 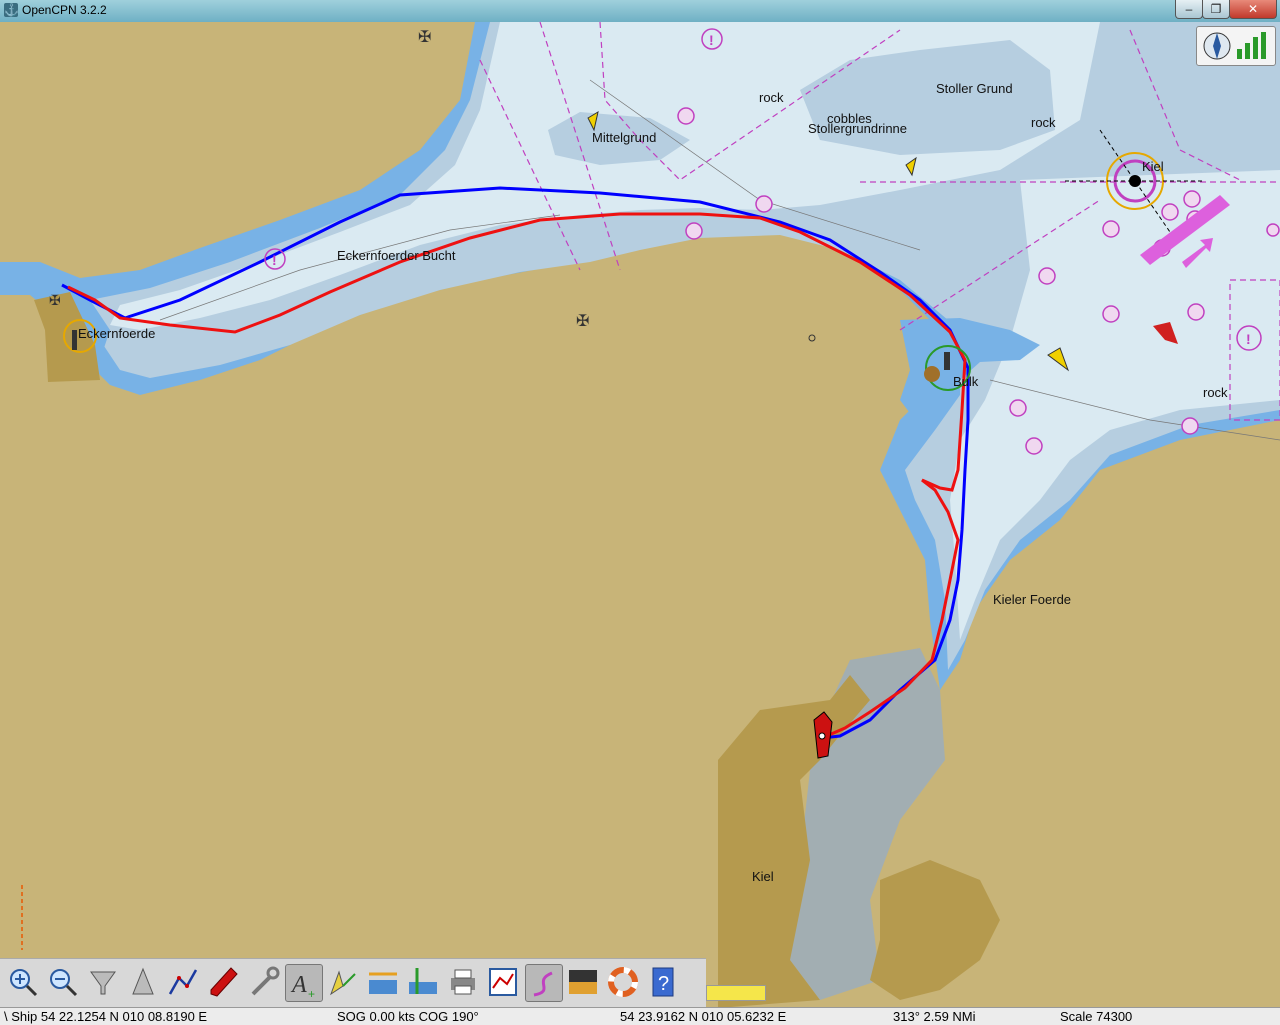 I want to click on color-scheme-button, so click(x=583, y=982).